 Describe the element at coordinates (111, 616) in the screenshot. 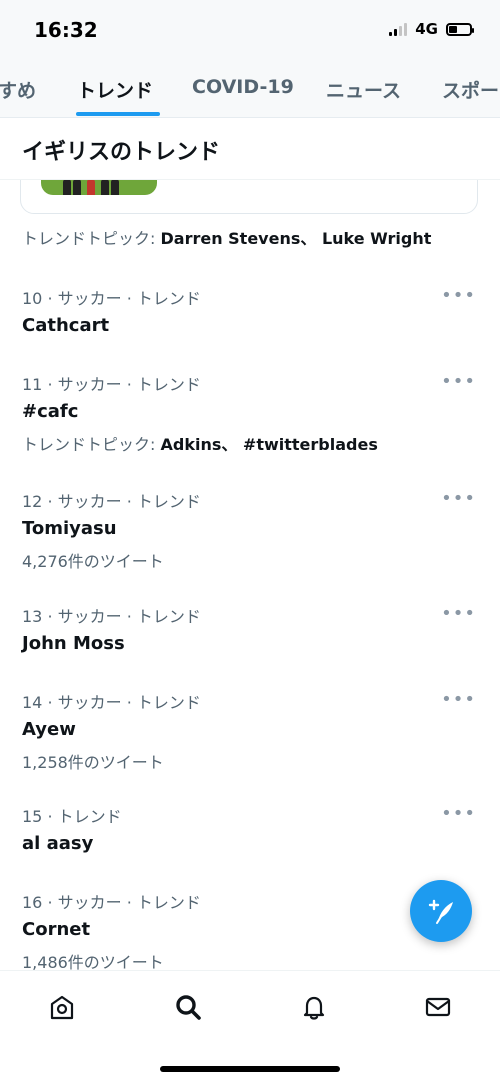

I see `trend-meta: 13 · サッカー · トレンド` at that location.